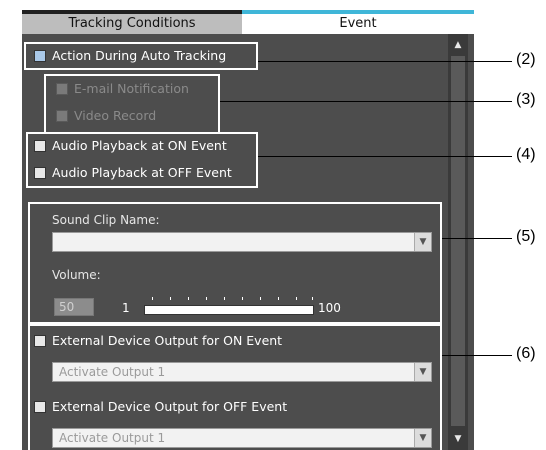 The width and height of the screenshot is (546, 450). What do you see at coordinates (131, 88) in the screenshot?
I see `email-notification-label: E-mail Notification` at bounding box center [131, 88].